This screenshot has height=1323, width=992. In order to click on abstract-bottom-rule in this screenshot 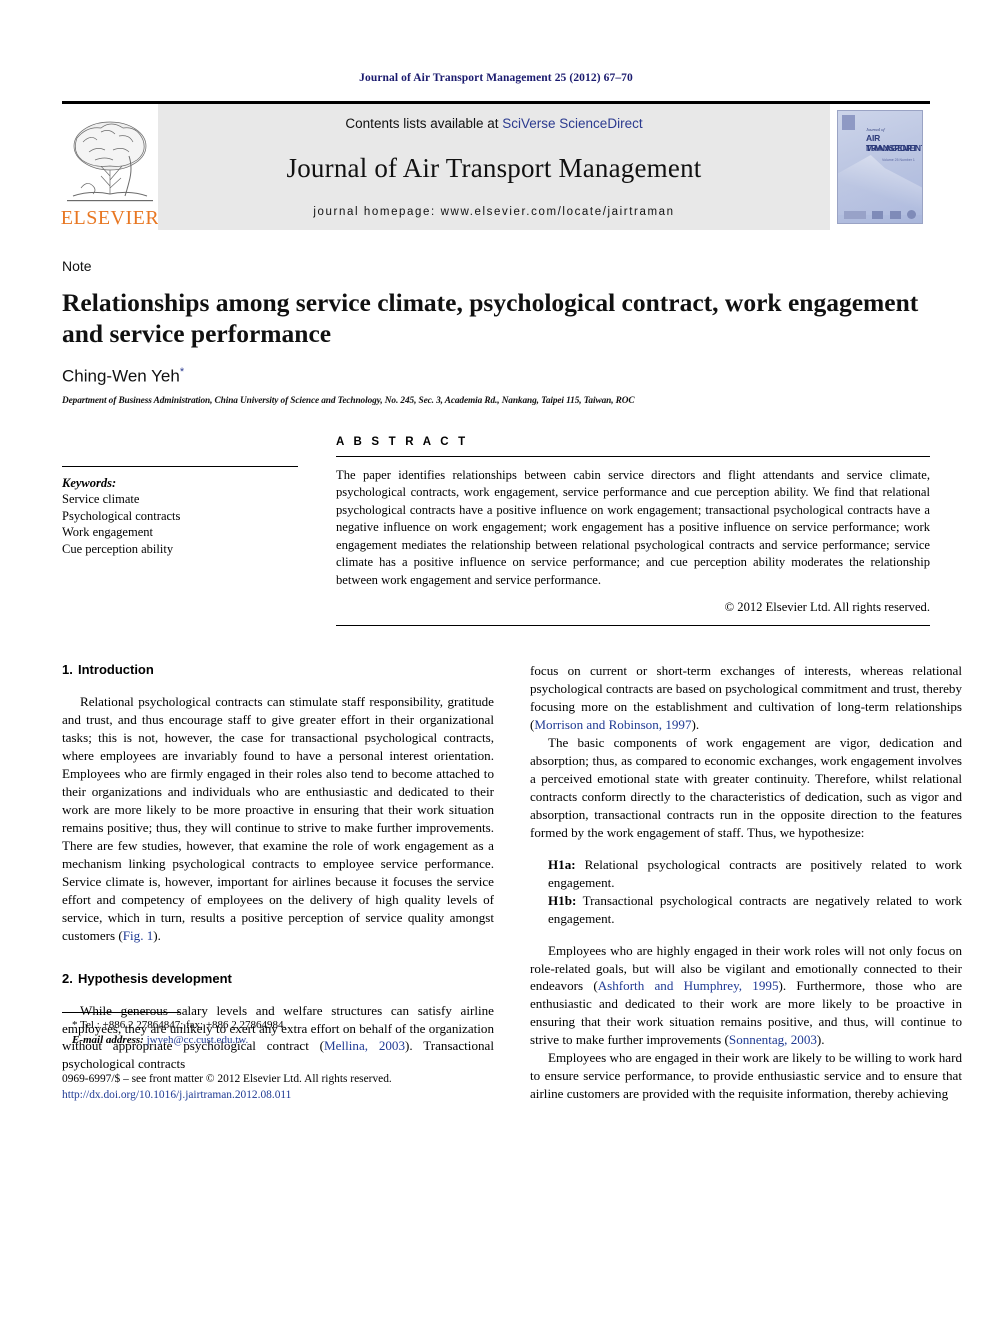, I will do `click(633, 626)`.